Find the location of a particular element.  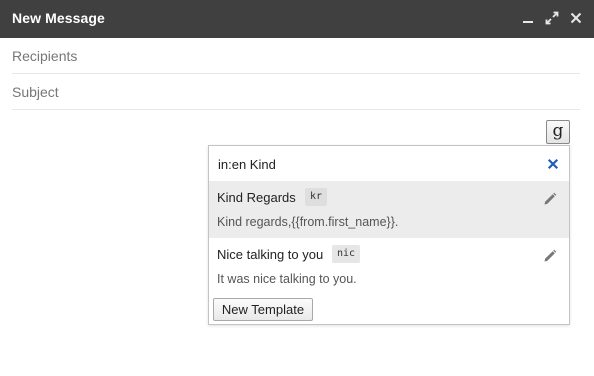

recipients-field is located at coordinates (296, 56).